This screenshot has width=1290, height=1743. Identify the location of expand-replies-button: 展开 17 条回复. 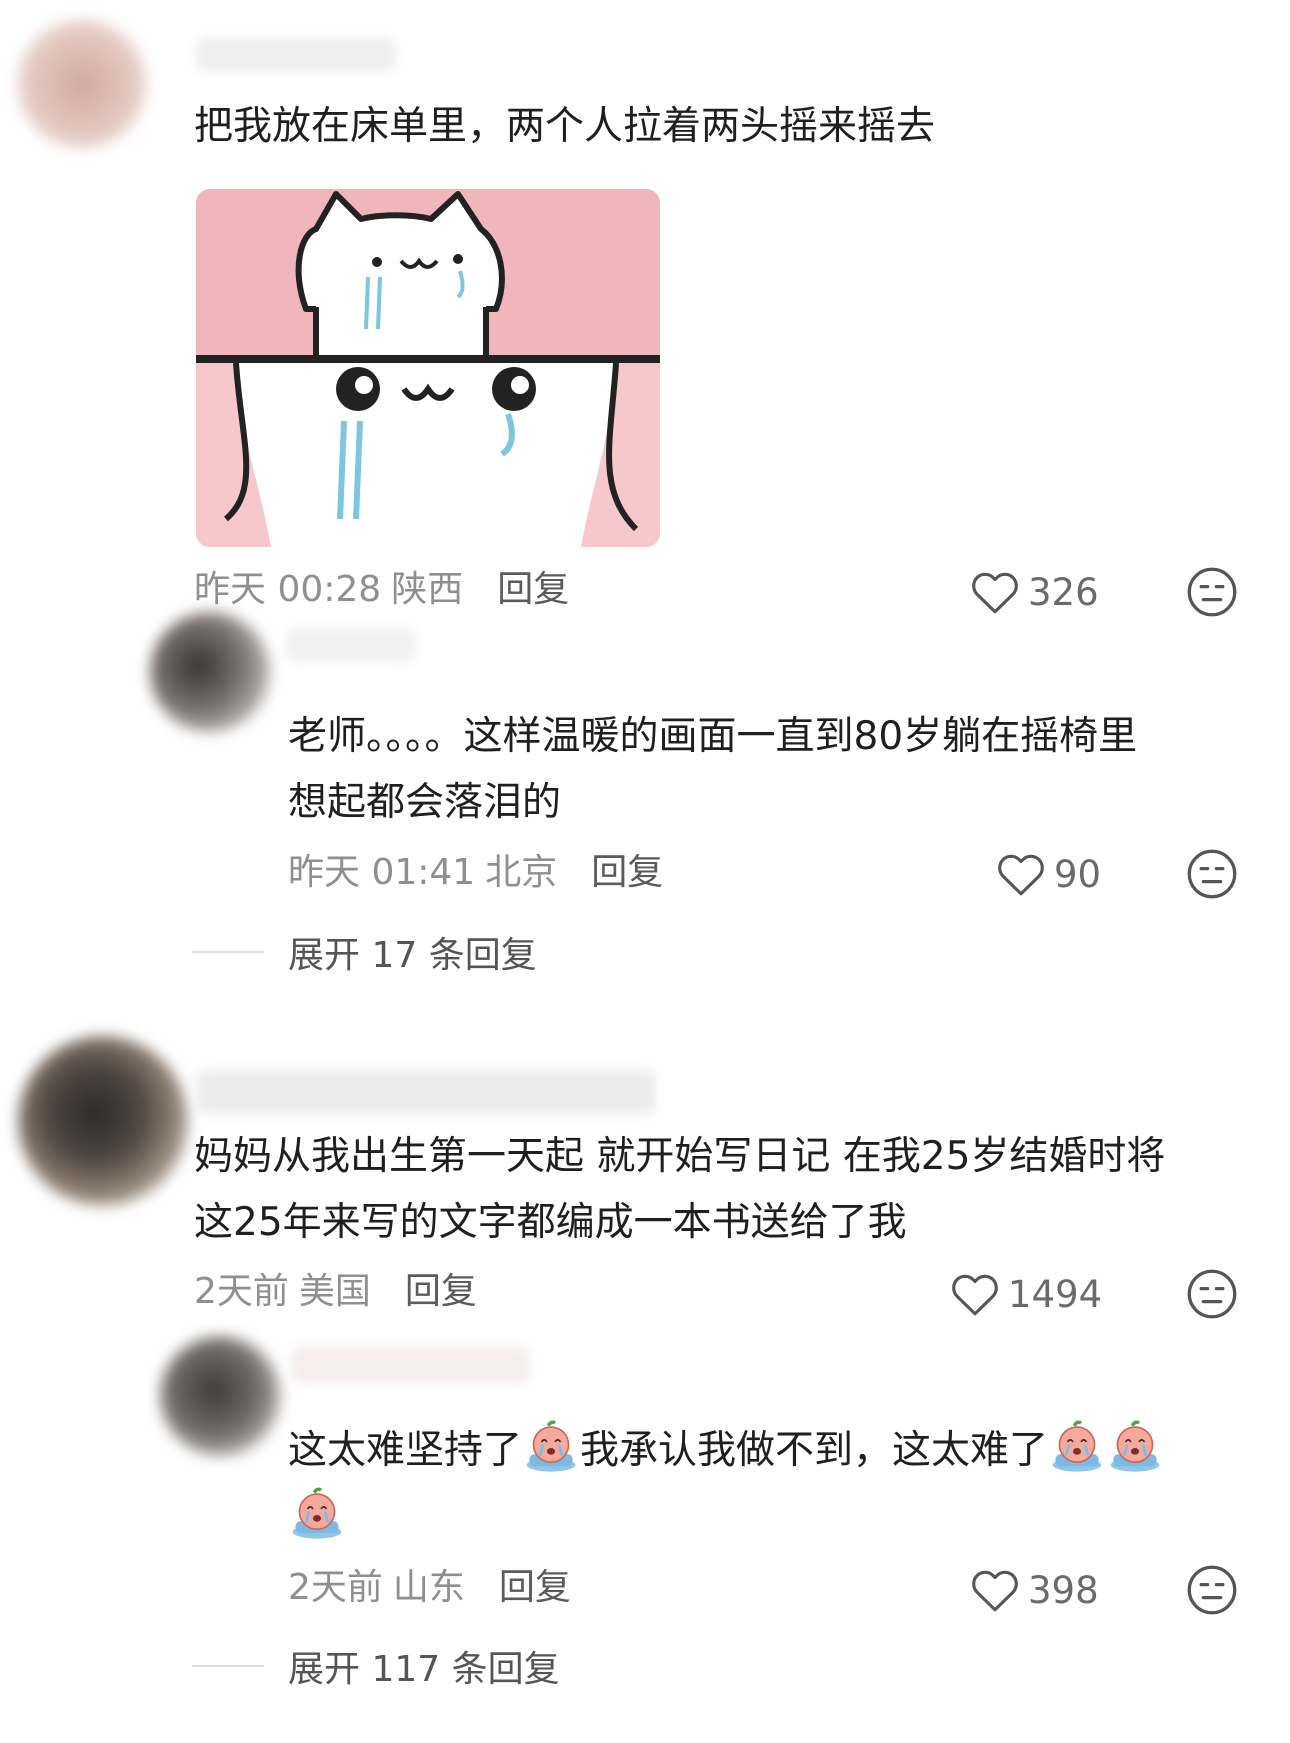
(364, 953).